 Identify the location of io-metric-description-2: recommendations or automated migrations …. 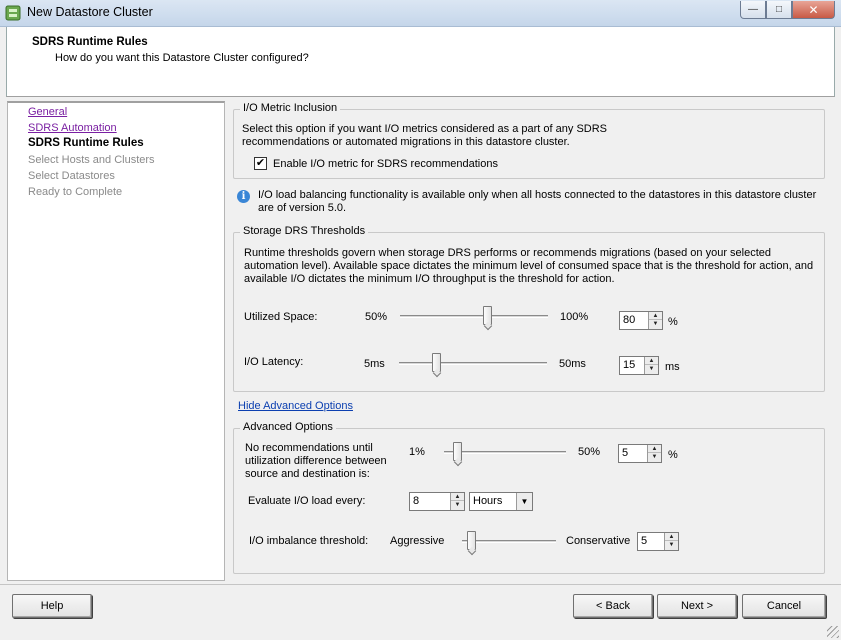
(406, 142).